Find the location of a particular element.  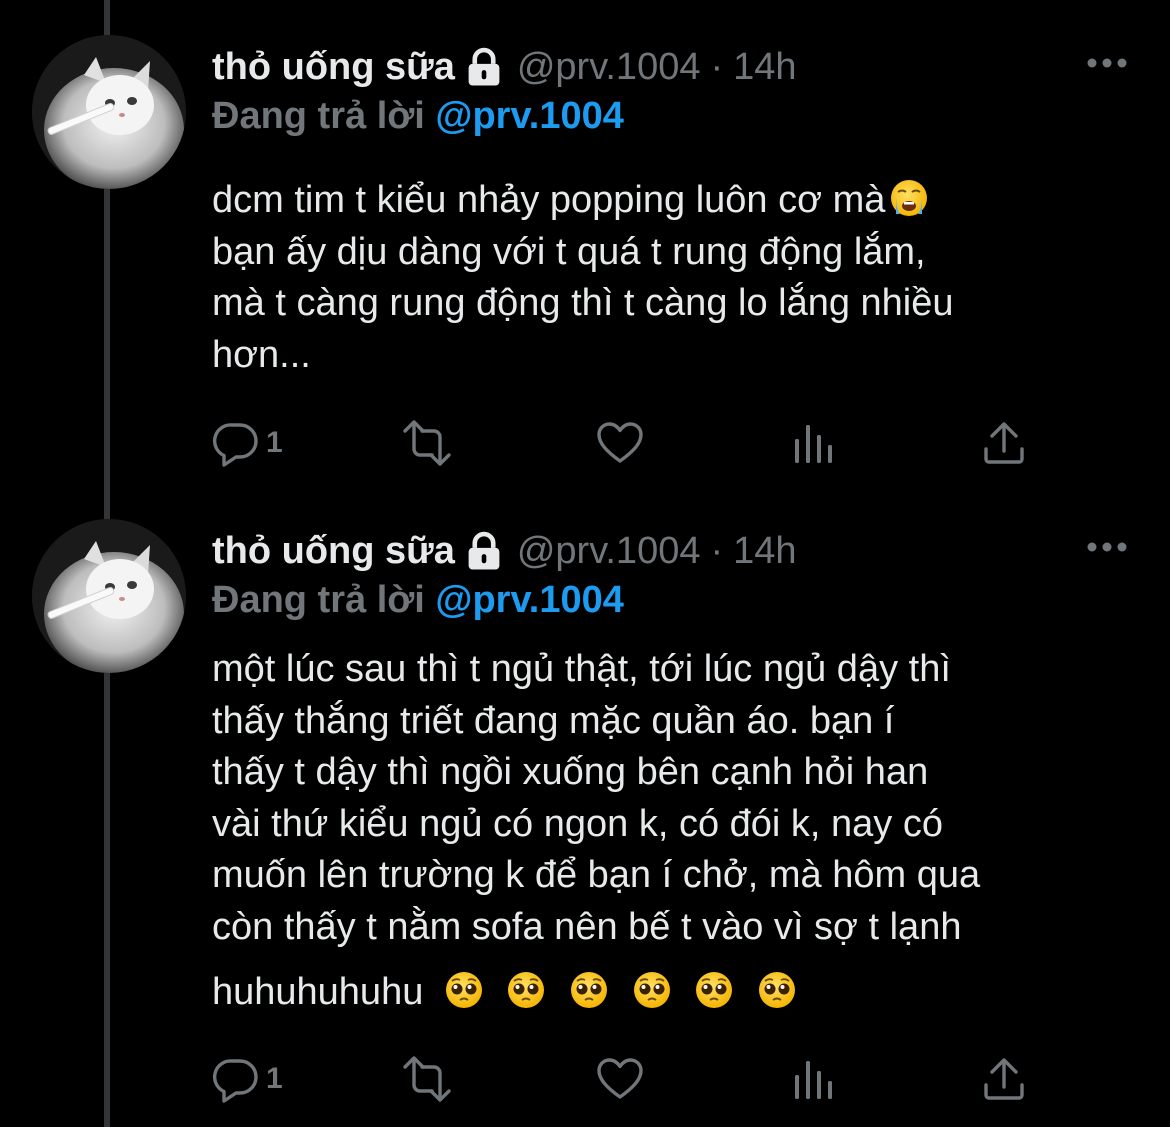

loudly-crying-face-emoji is located at coordinates (909, 198).